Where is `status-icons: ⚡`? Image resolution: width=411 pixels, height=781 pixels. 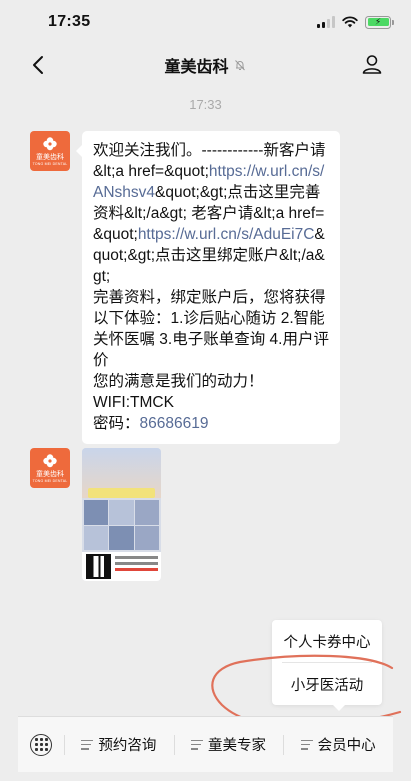
status-icons: ⚡ is located at coordinates (355, 22).